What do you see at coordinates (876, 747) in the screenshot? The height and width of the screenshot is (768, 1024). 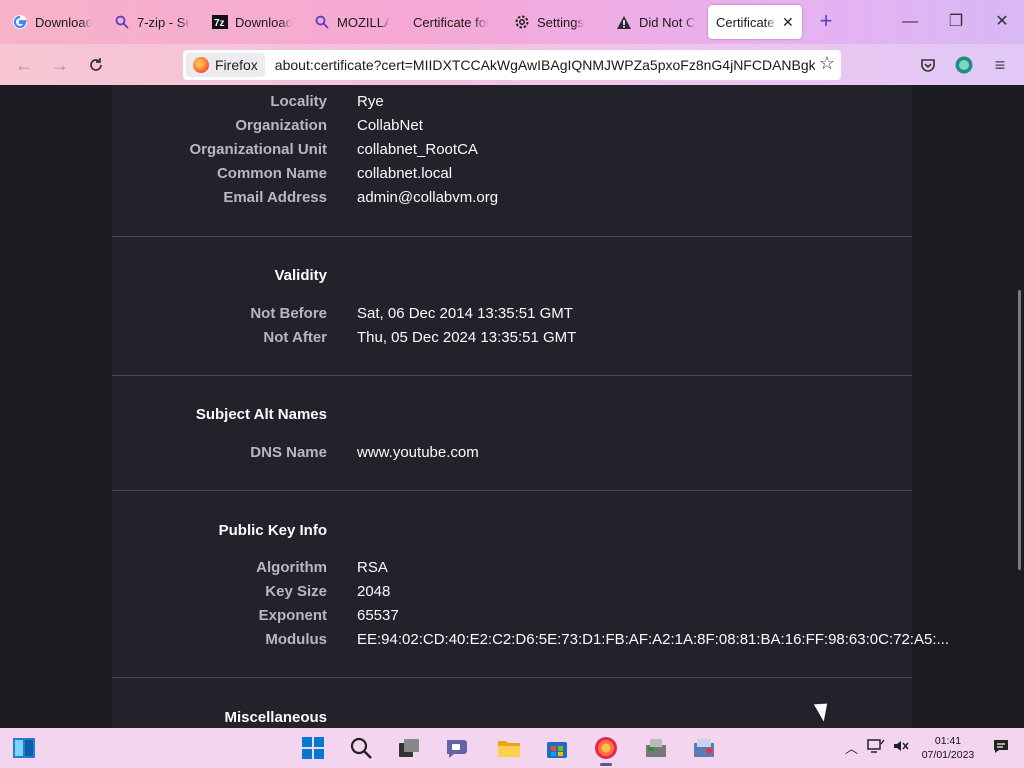 I see `network-icon` at bounding box center [876, 747].